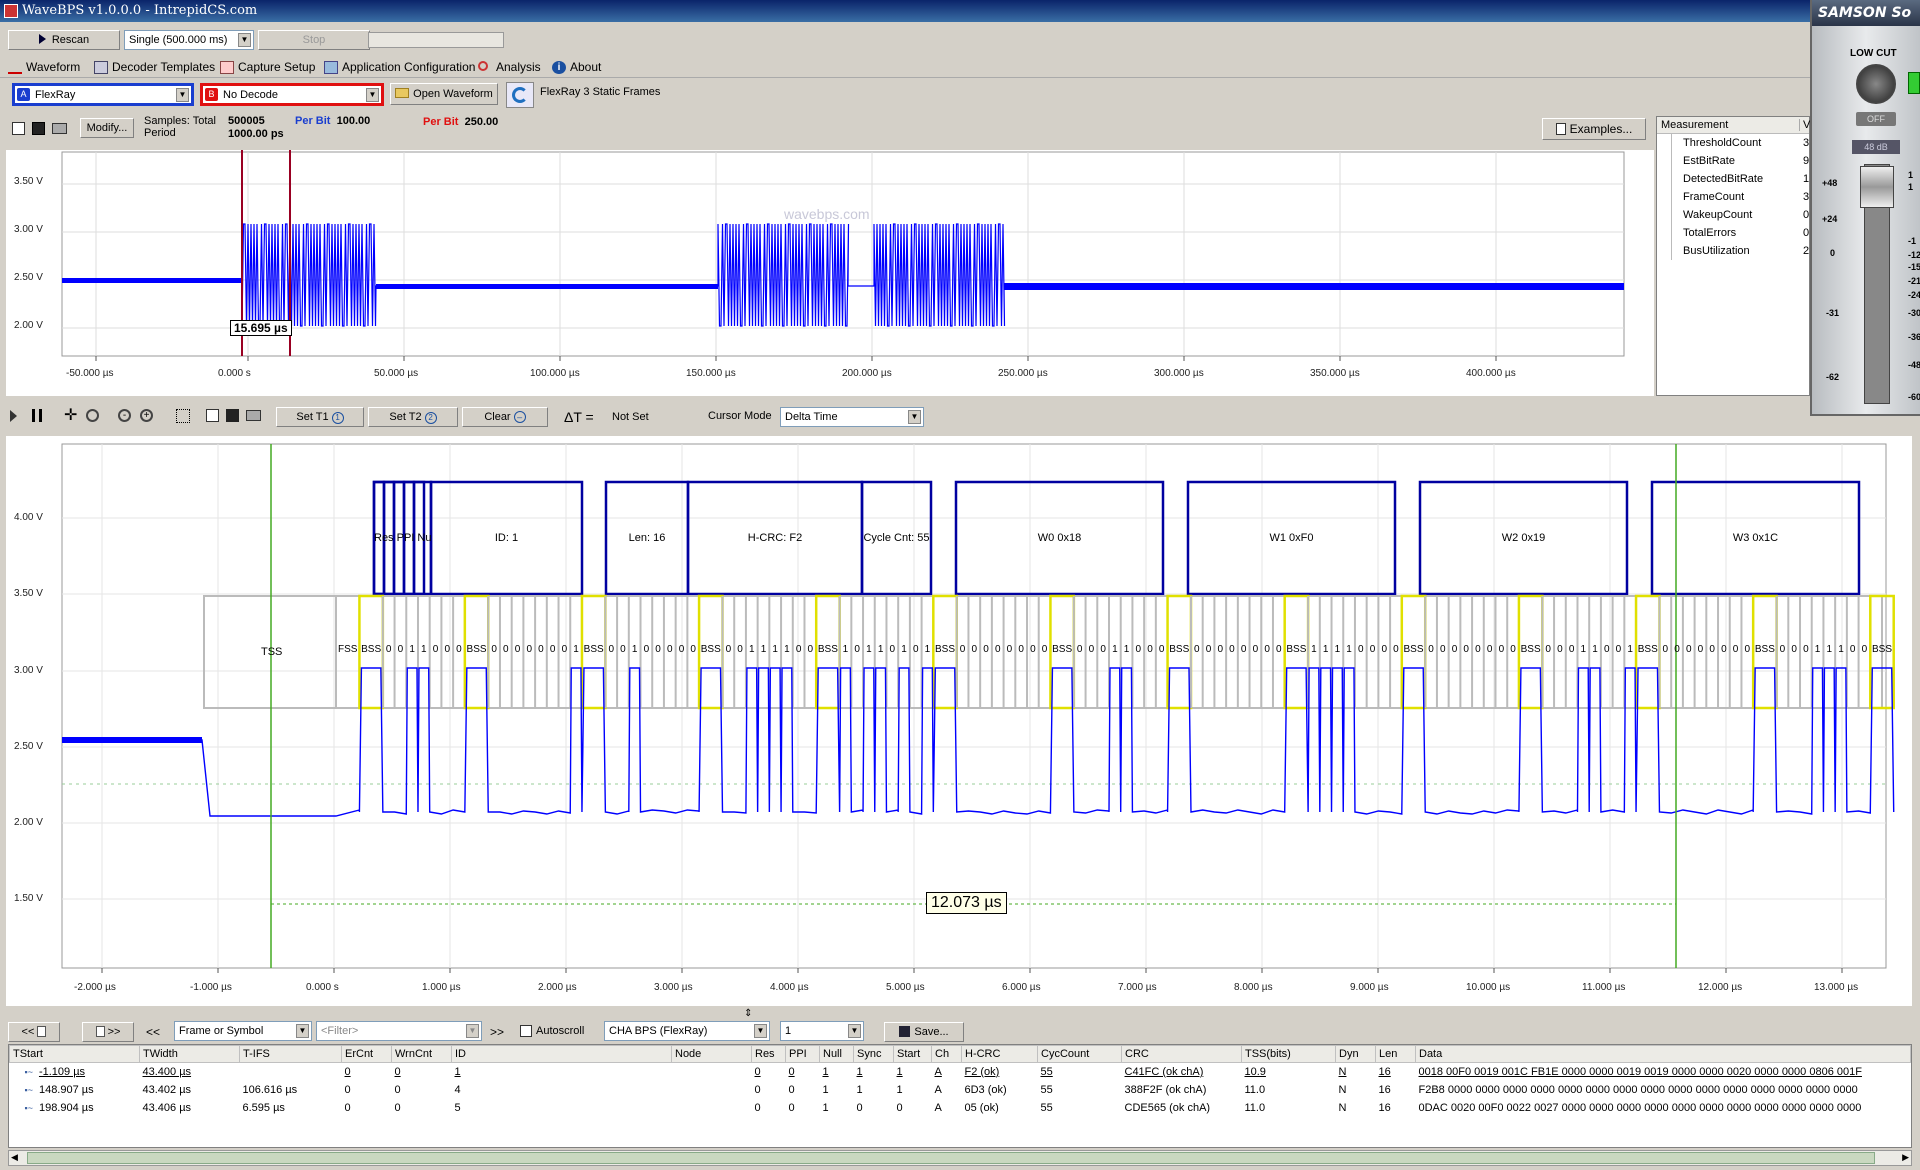  What do you see at coordinates (960, 1014) in the screenshot?
I see `splitter: ⇕` at bounding box center [960, 1014].